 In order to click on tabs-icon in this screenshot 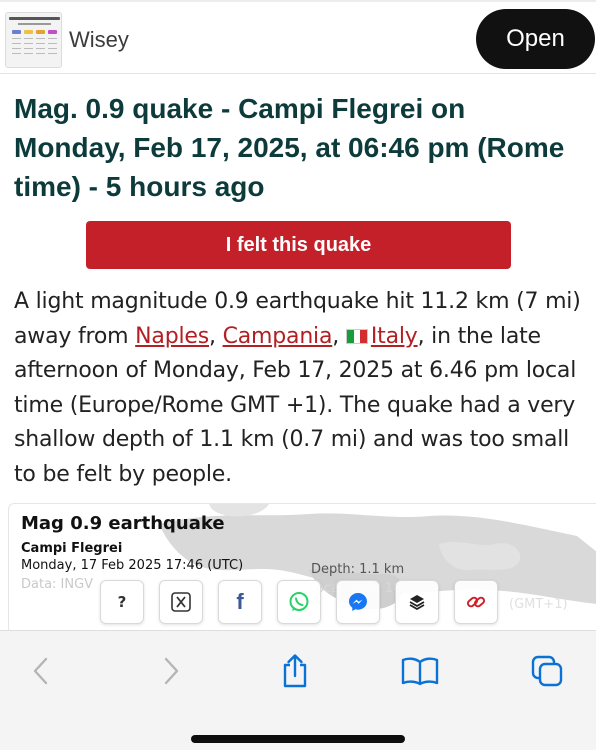, I will do `click(547, 671)`.